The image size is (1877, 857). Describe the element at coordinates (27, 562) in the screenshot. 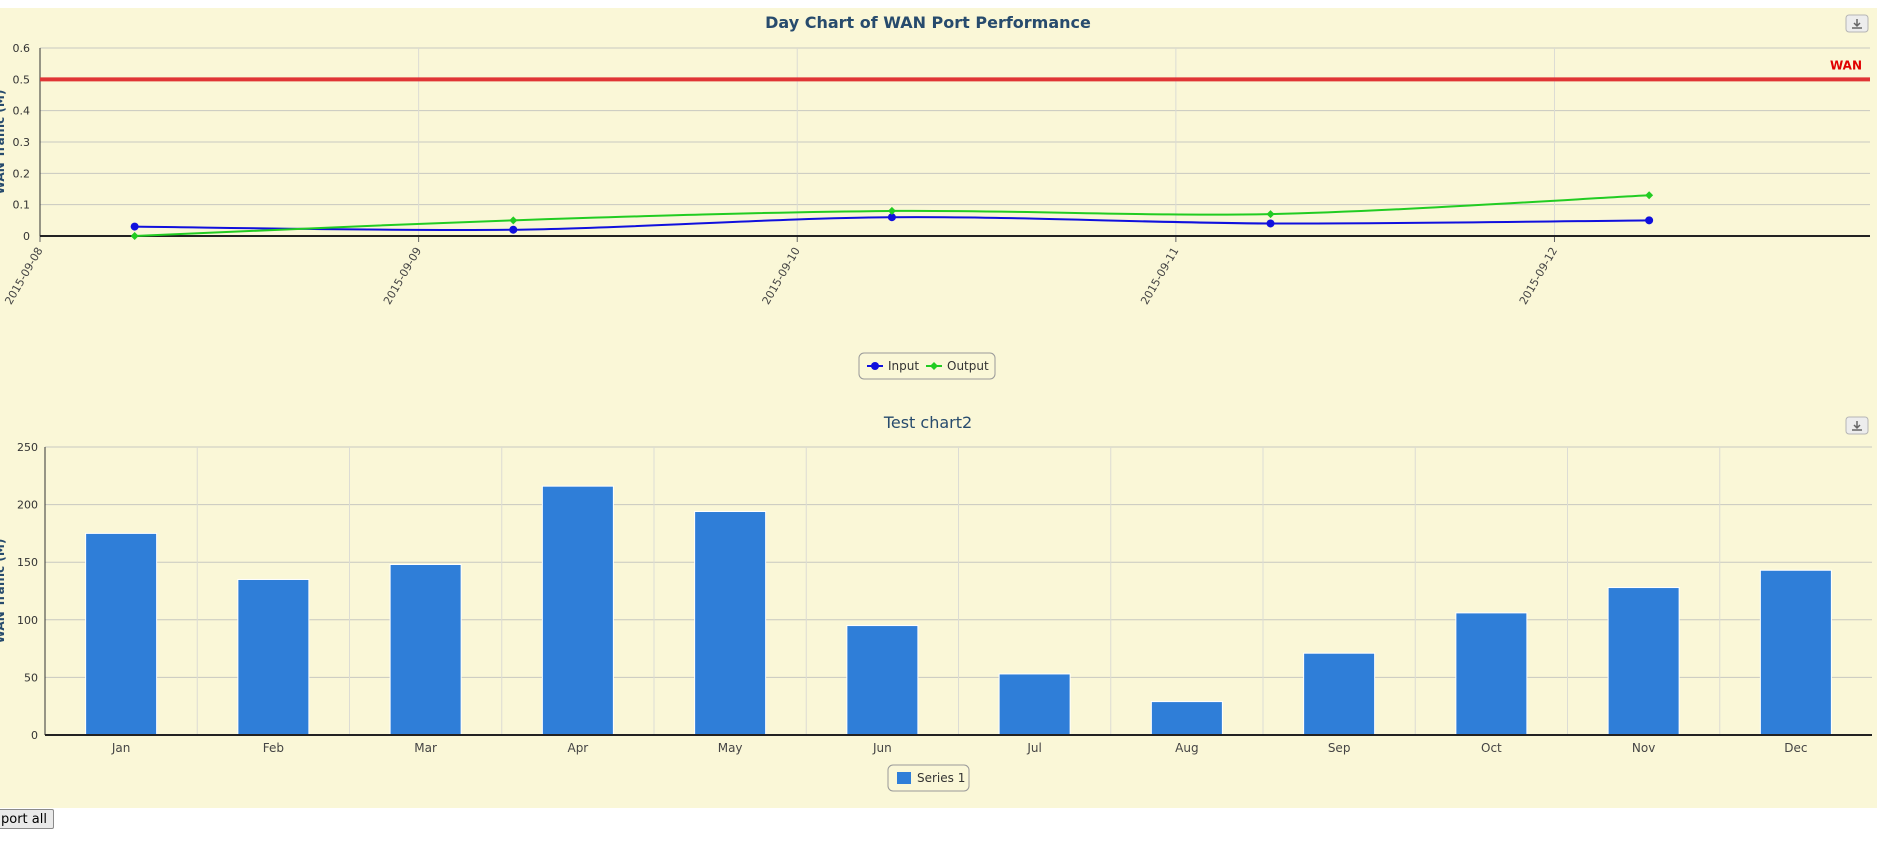

I see `y-tick-label: 150` at that location.